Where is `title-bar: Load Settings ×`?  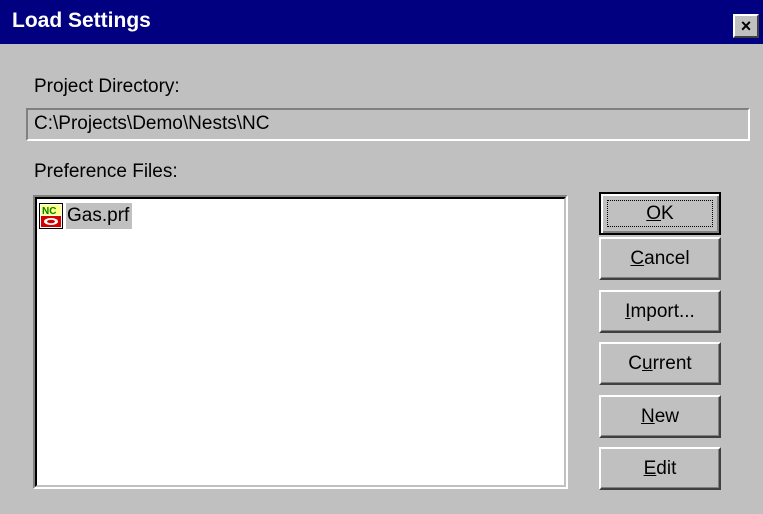
title-bar: Load Settings × is located at coordinates (381, 22).